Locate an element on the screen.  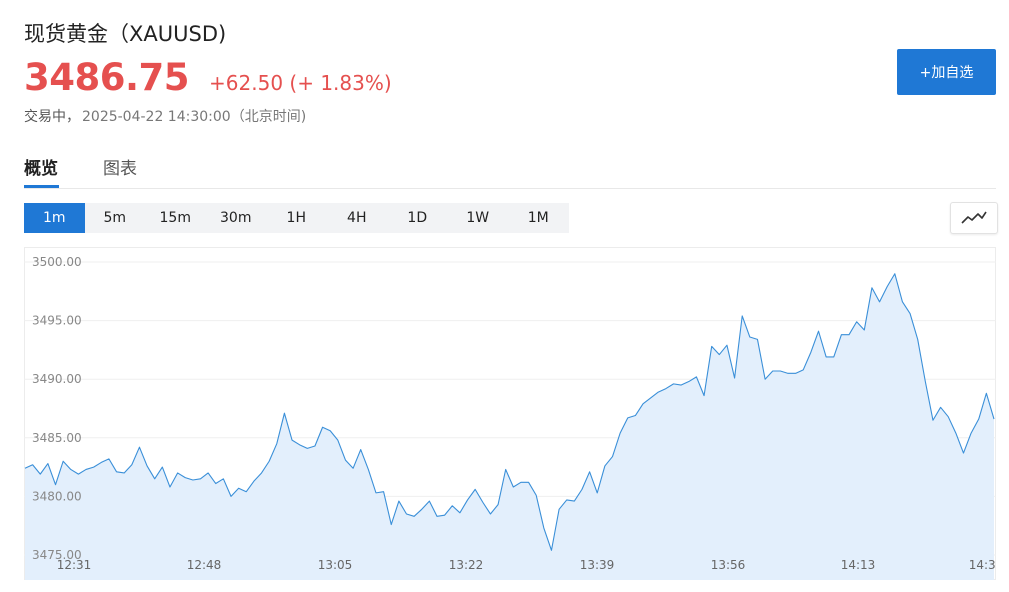
period-15m: 15m is located at coordinates (175, 218).